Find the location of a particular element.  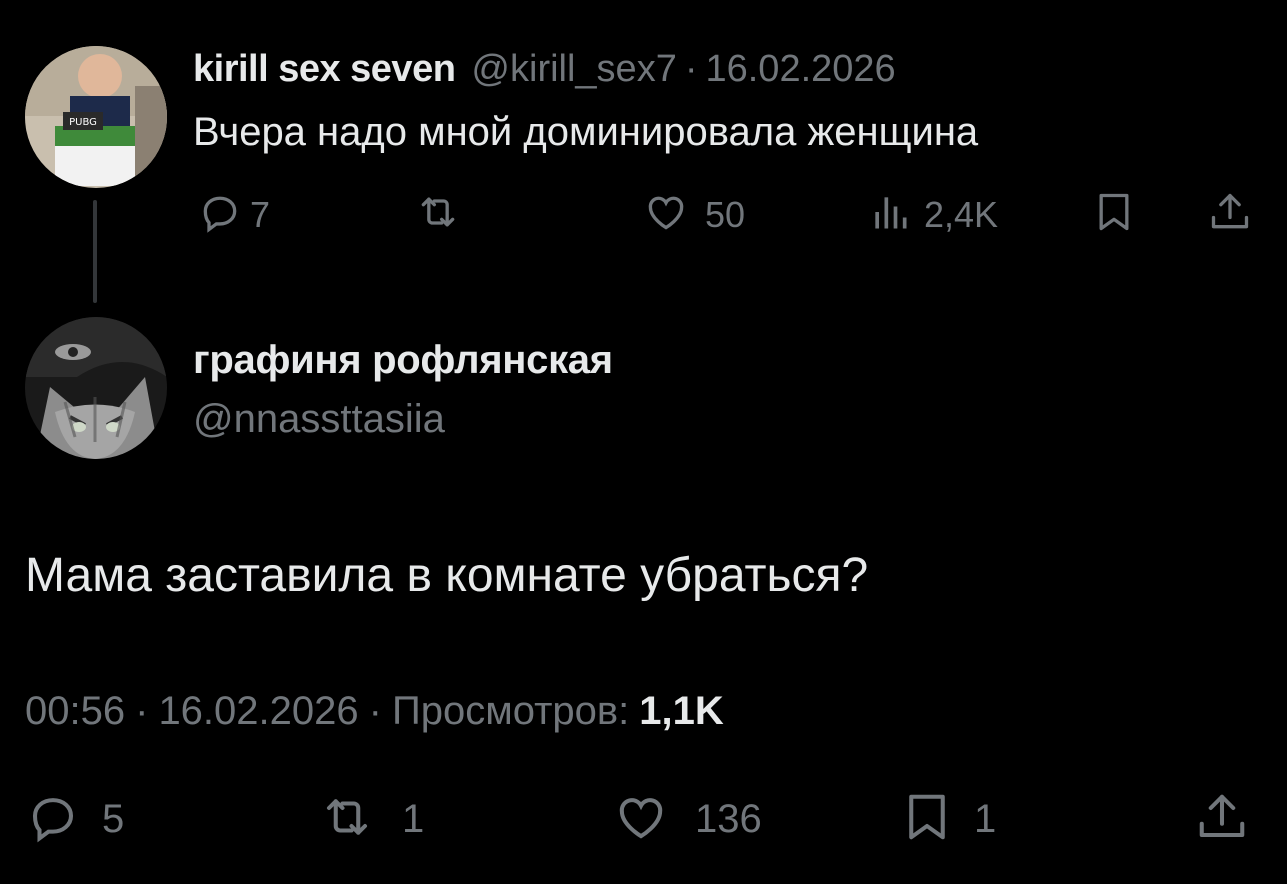

reply-bookmark-count: 1 is located at coordinates (985, 819).